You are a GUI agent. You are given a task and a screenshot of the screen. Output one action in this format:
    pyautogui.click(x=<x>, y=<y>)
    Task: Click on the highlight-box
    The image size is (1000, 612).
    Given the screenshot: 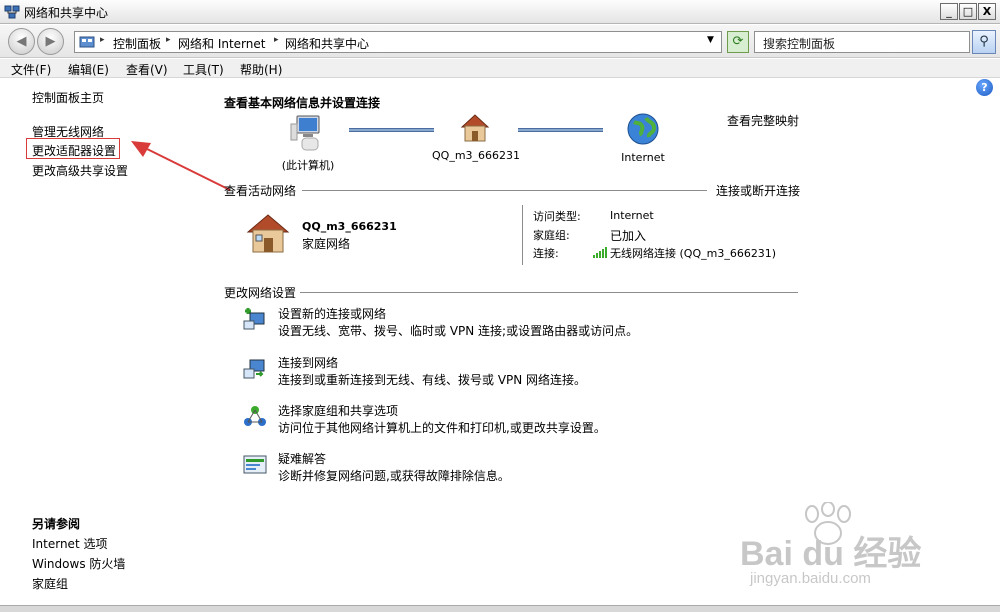 What is the action you would take?
    pyautogui.click(x=73, y=148)
    